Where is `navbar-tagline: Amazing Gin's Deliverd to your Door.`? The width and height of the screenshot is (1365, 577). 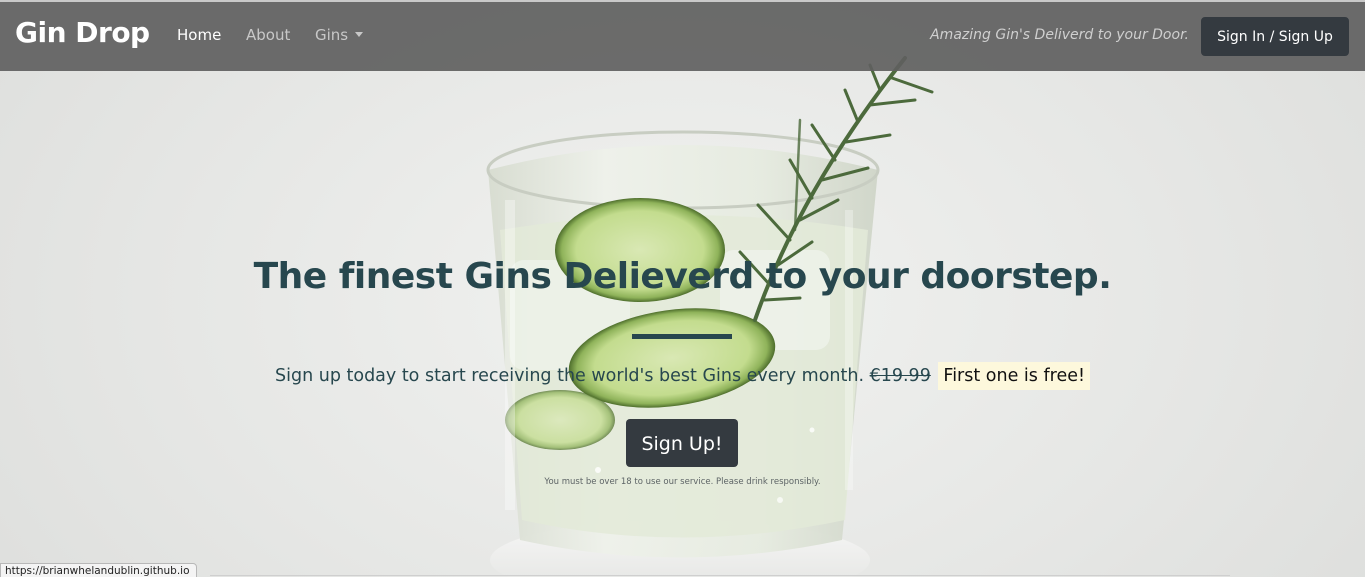
navbar-tagline: Amazing Gin's Deliverd to your Door. is located at coordinates (1059, 35).